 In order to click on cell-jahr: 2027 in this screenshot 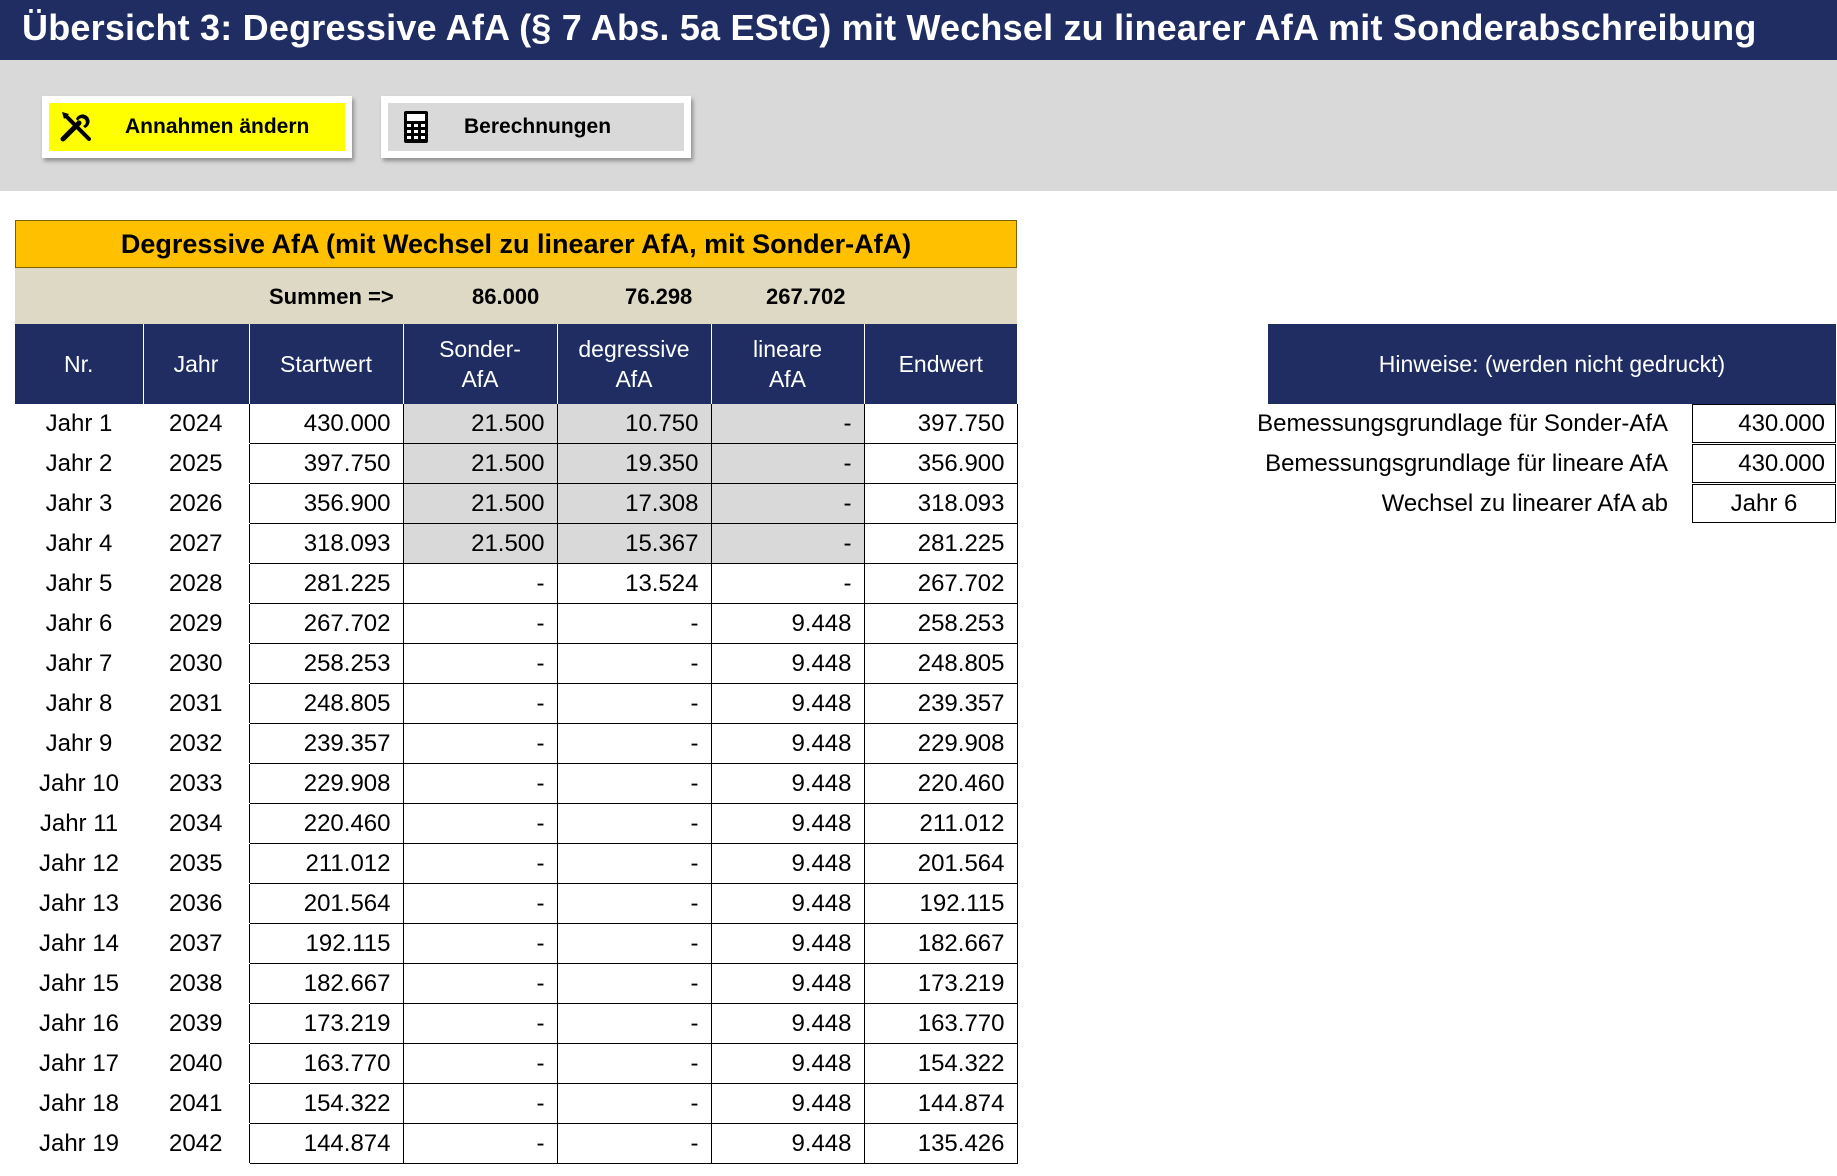, I will do `click(196, 543)`.